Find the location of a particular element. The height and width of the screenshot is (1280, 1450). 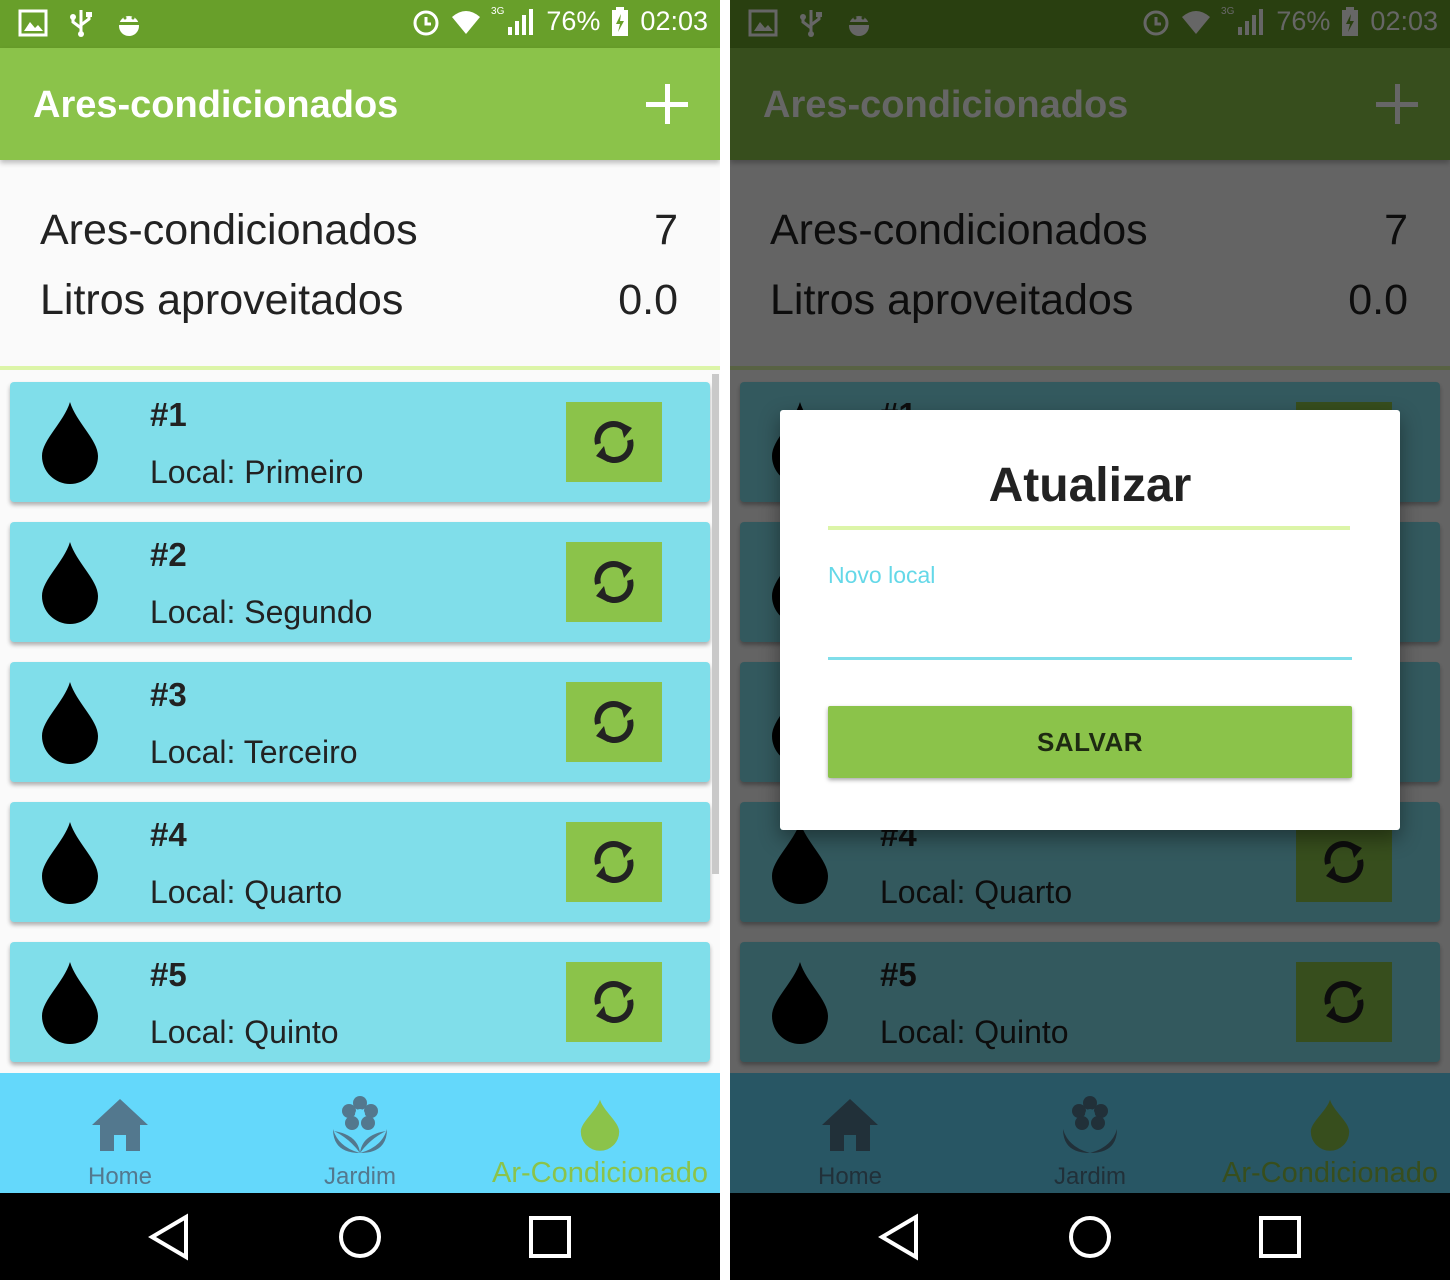

item-number: #2 is located at coordinates (168, 554).